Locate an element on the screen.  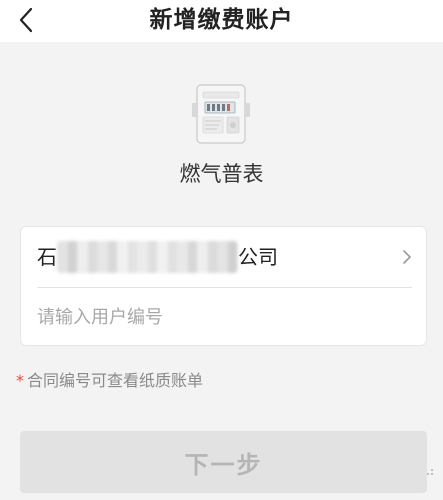
form-divider is located at coordinates (224, 287).